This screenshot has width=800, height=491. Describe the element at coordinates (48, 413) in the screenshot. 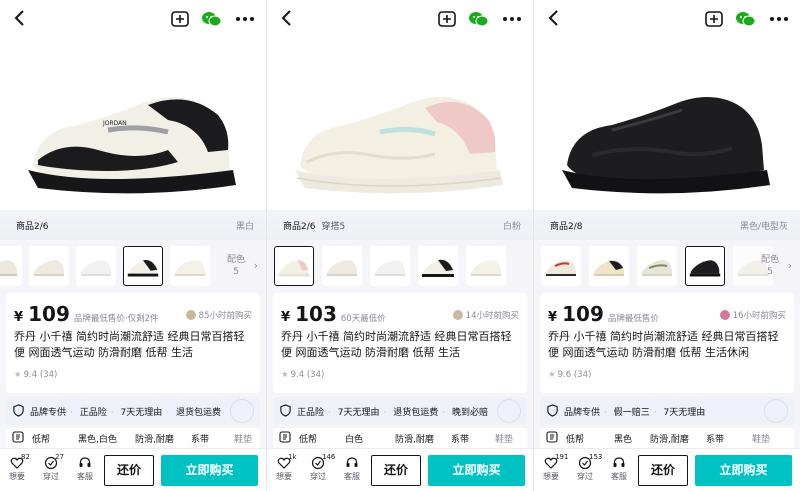

I see `service-item: 品牌专供` at that location.